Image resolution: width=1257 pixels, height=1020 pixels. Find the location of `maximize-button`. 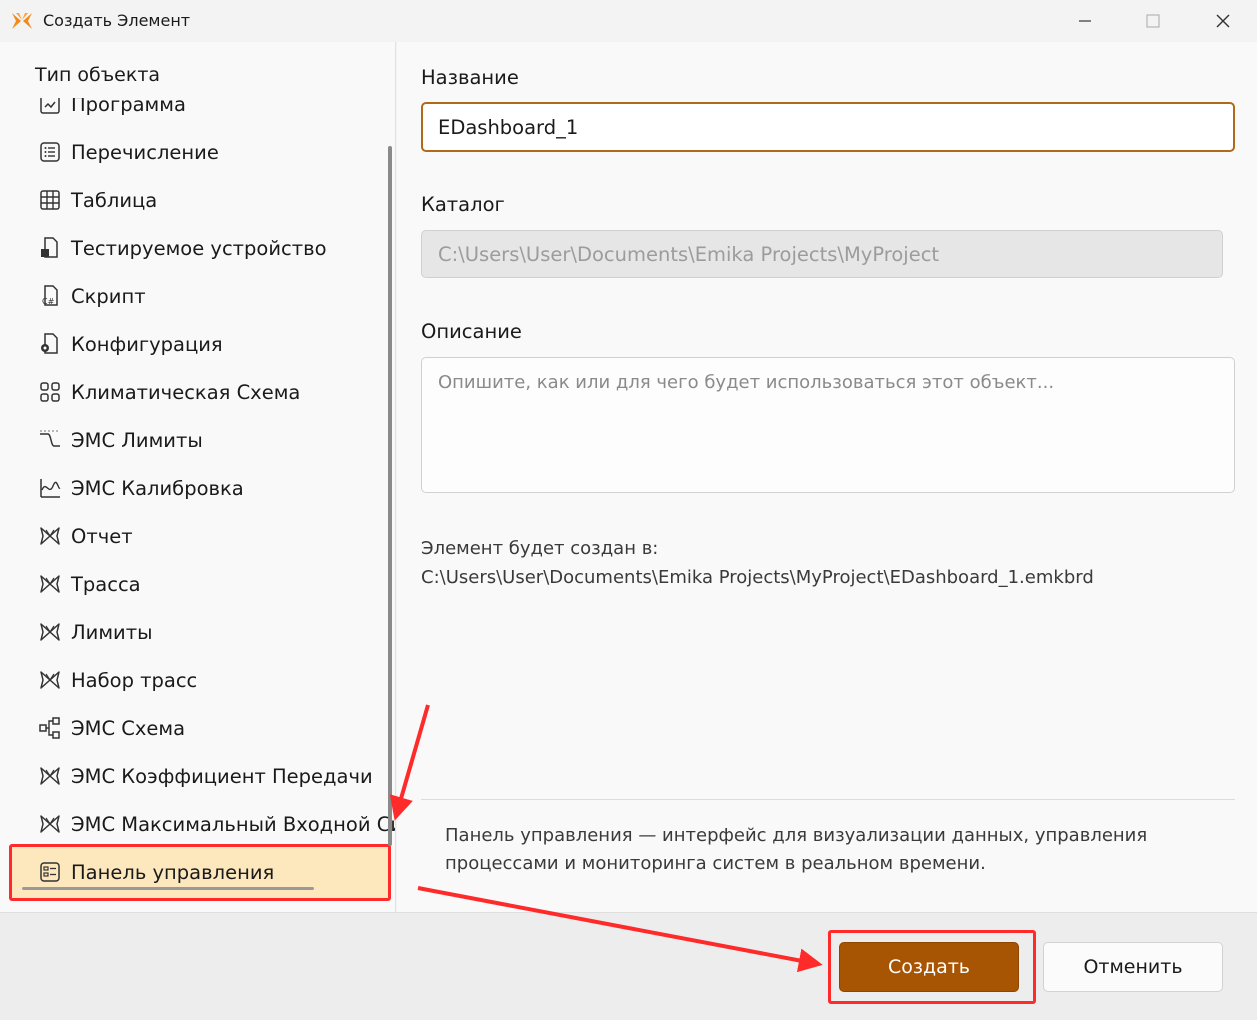

maximize-button is located at coordinates (1153, 21).